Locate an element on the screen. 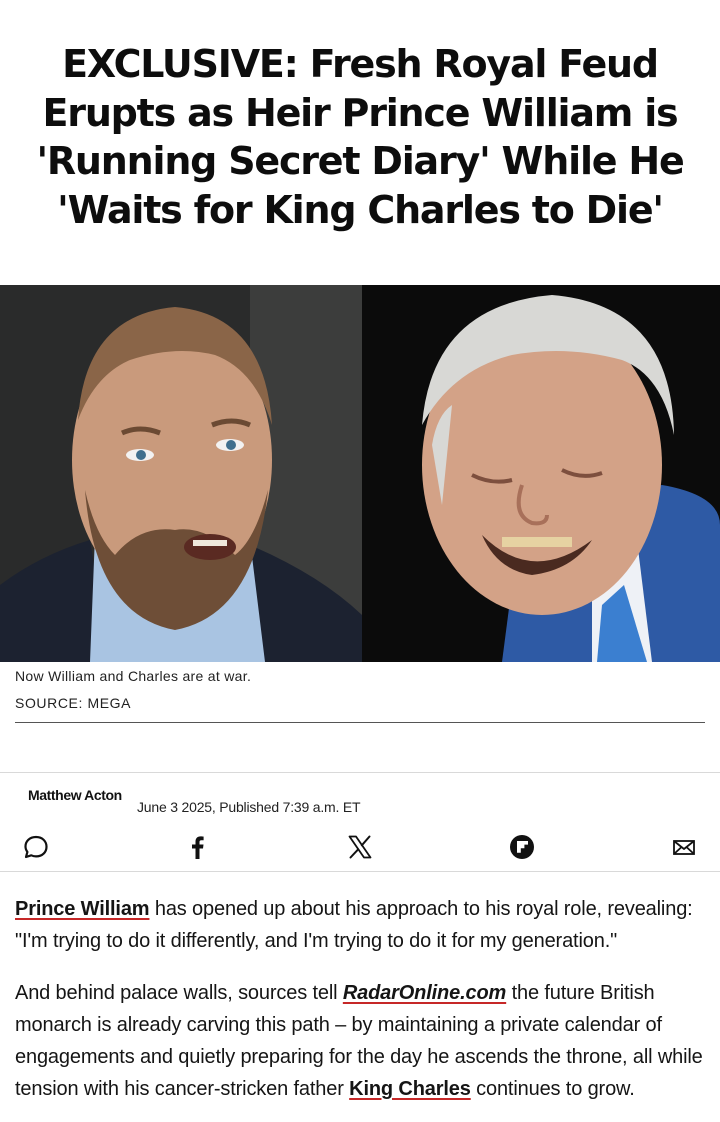  email-icon is located at coordinates (684, 847).